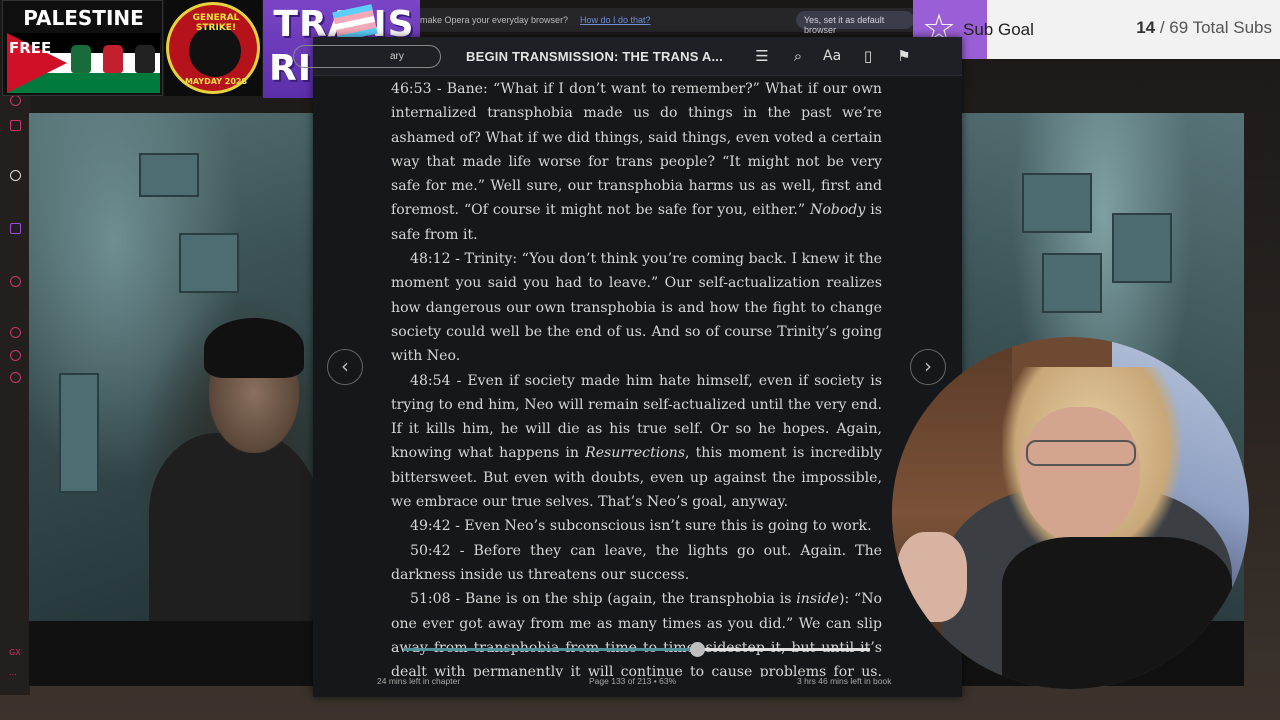 Image resolution: width=1280 pixels, height=720 pixels. I want to click on gx-label: GX, so click(15, 652).